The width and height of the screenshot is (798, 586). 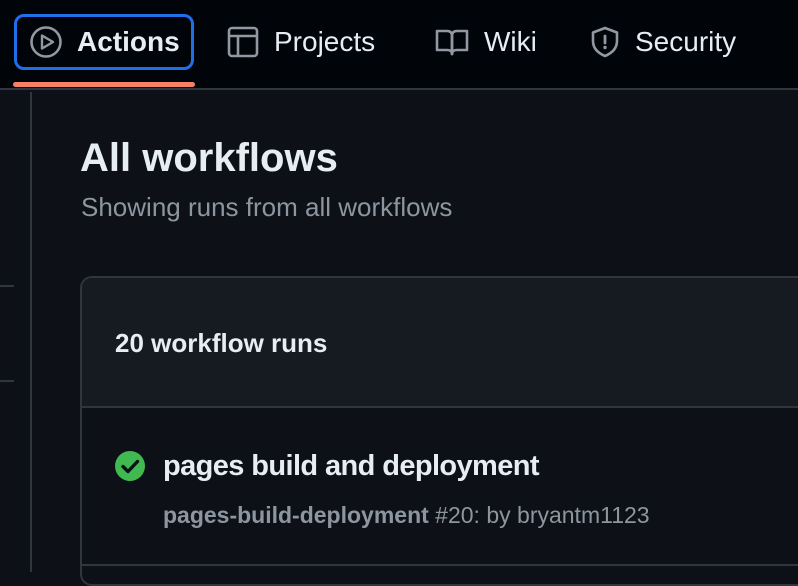 I want to click on tab-actions: Actions, so click(x=104, y=42).